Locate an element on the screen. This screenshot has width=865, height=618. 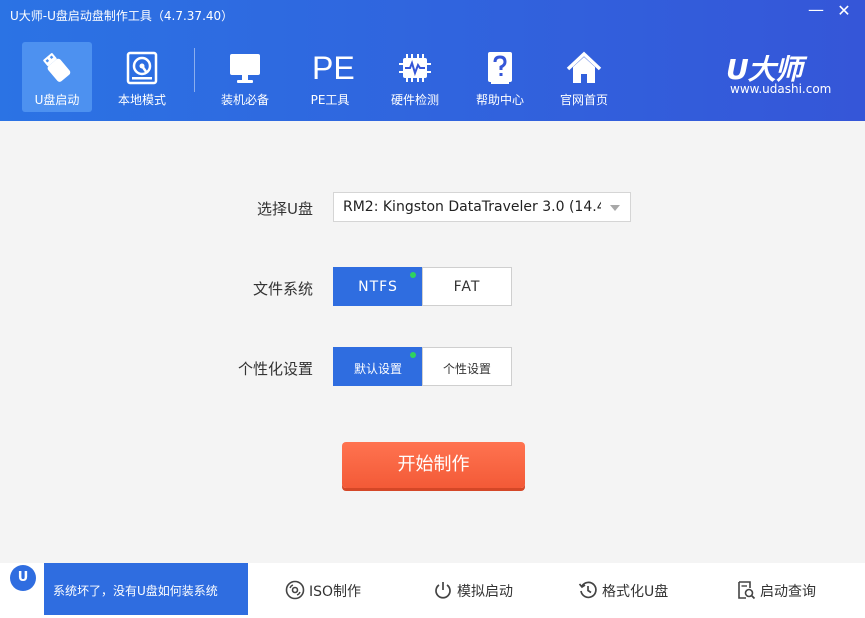
format-usb-button: 格式化U盘 is located at coordinates (630, 590).